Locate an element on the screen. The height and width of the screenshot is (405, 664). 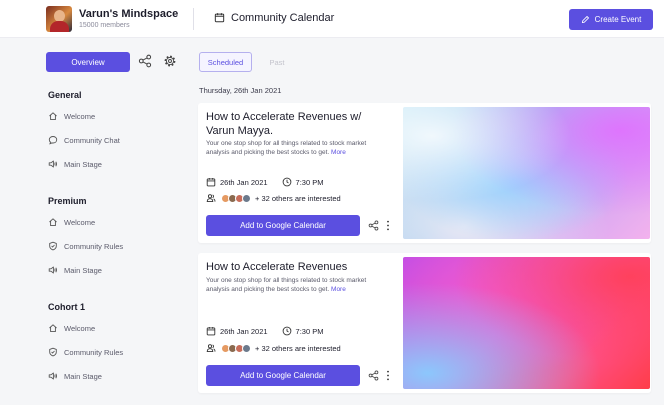
tab-scheduled: Scheduled is located at coordinates (225, 62).